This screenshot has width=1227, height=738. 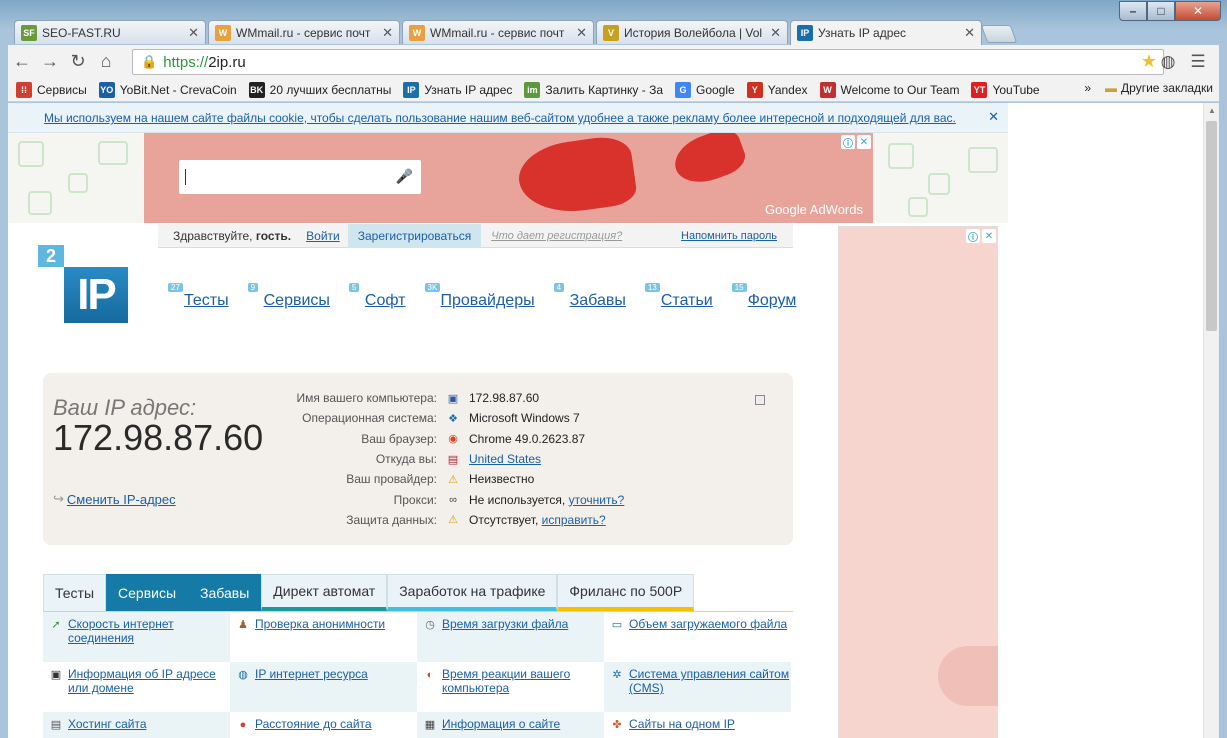 I want to click on scroll-thumb, so click(x=1211, y=226).